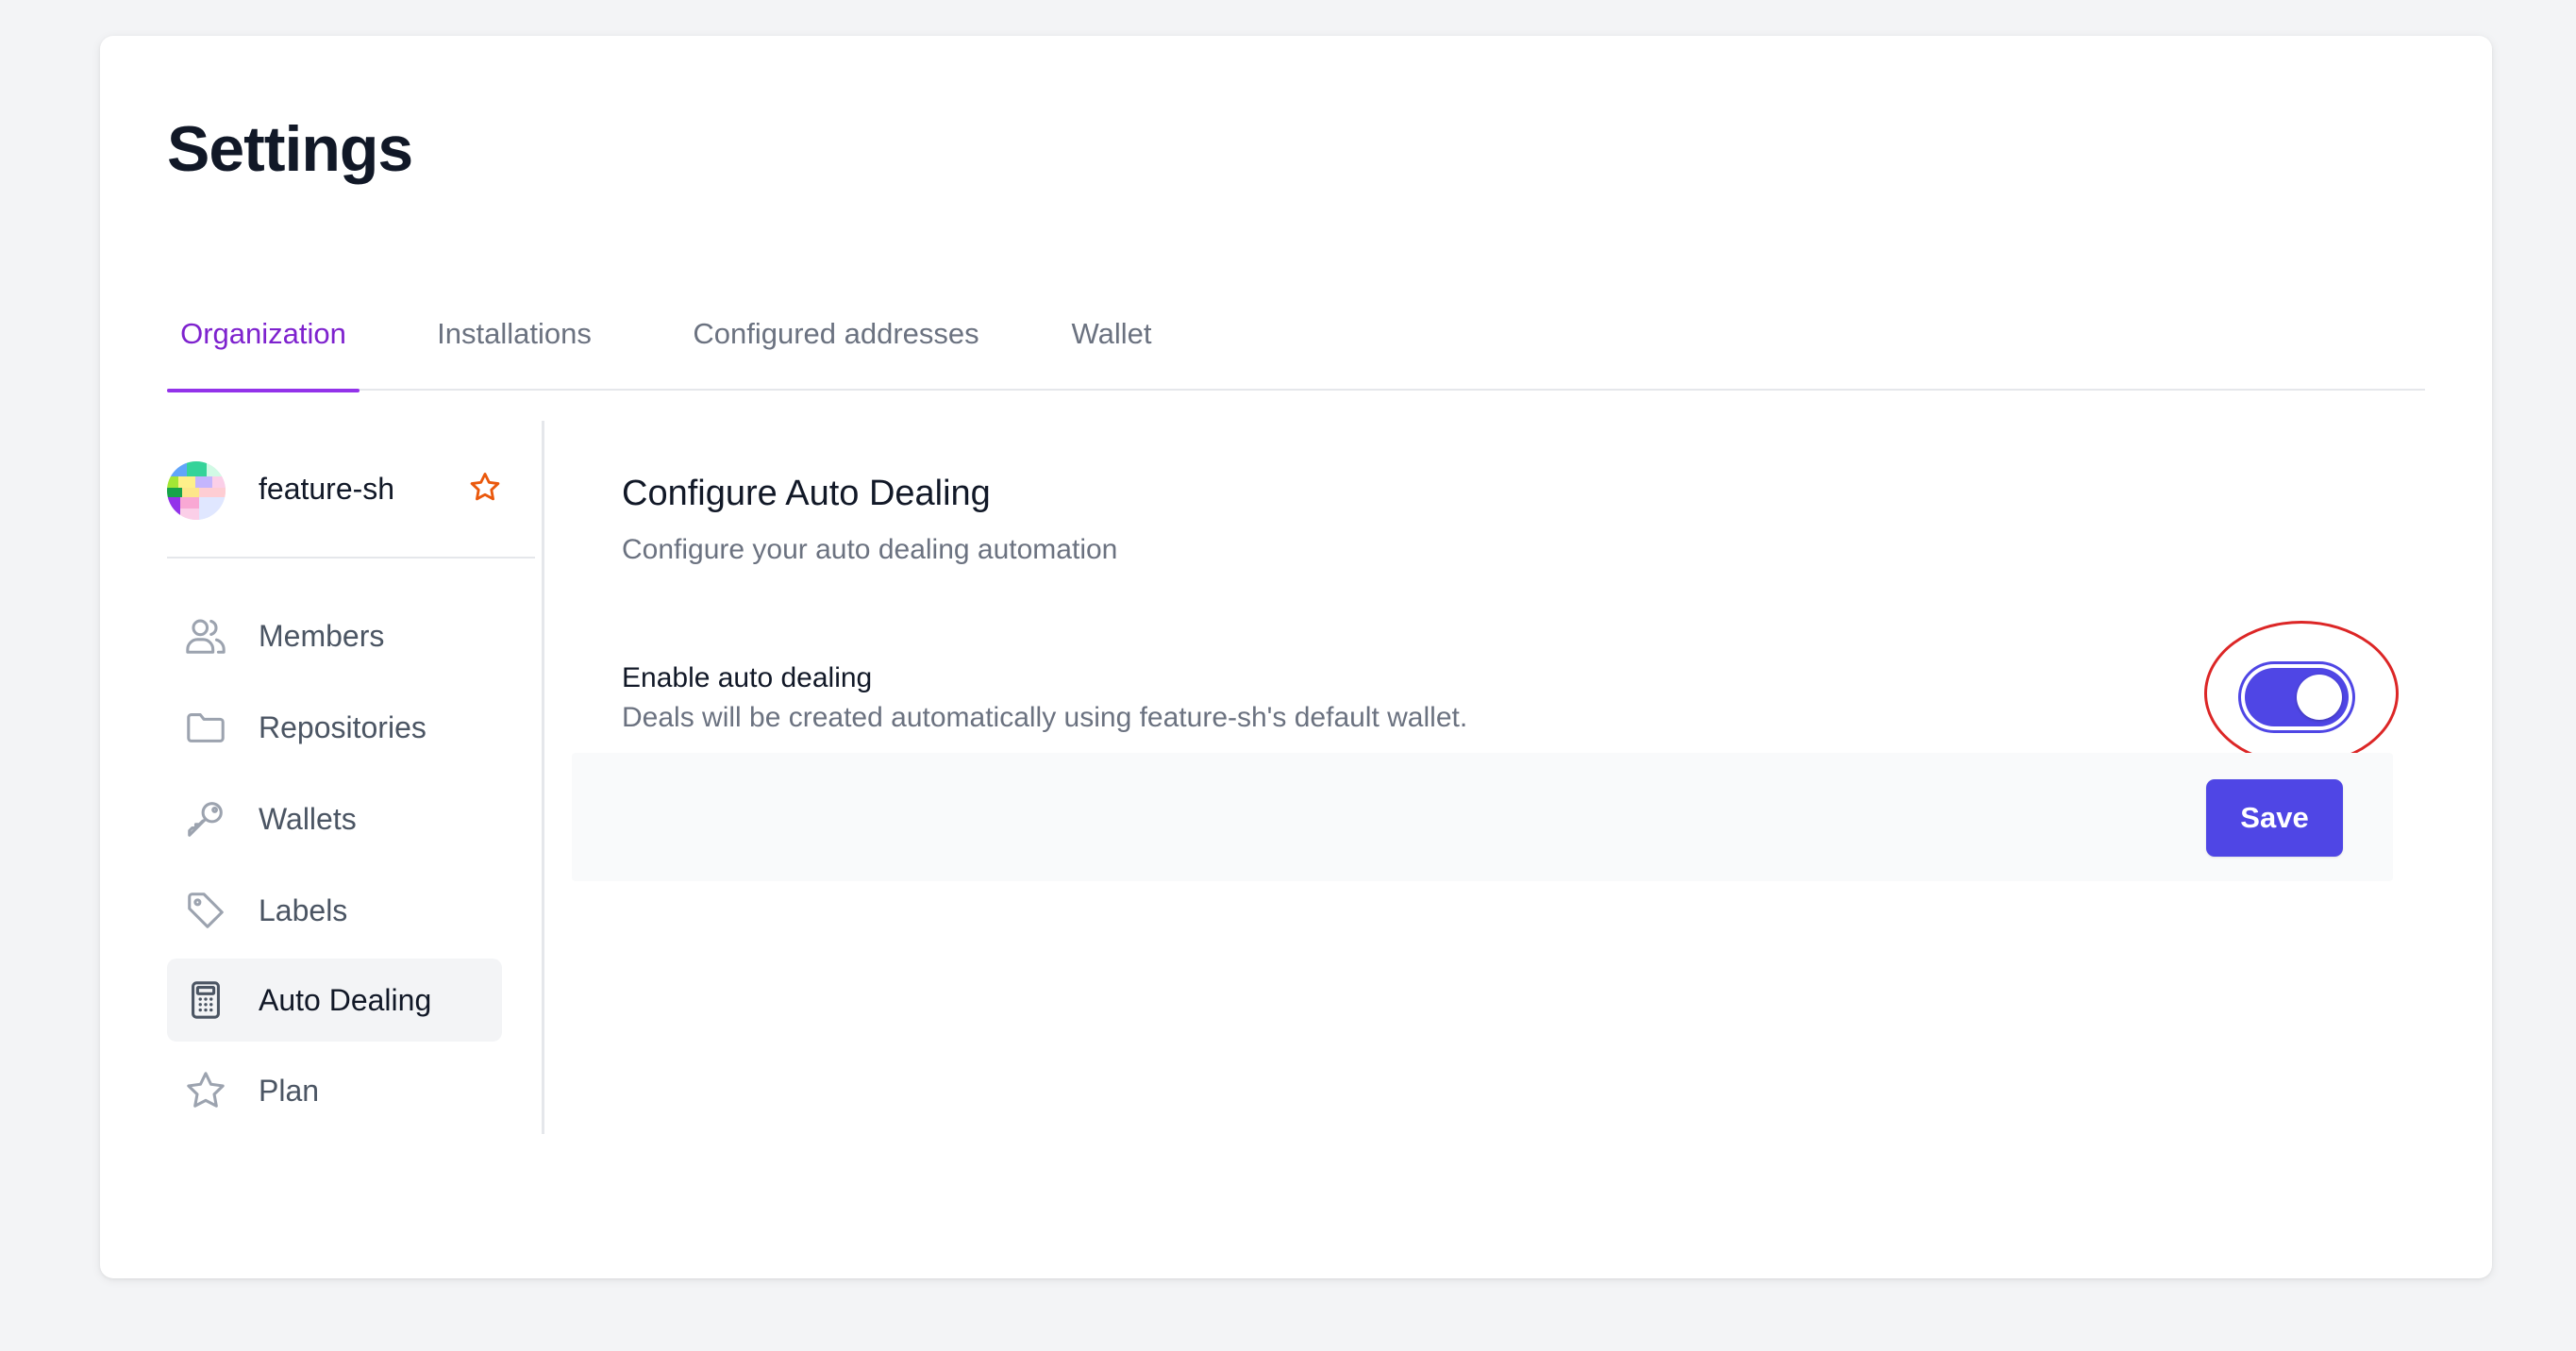  I want to click on sidebar-item-label: Repositories, so click(343, 727).